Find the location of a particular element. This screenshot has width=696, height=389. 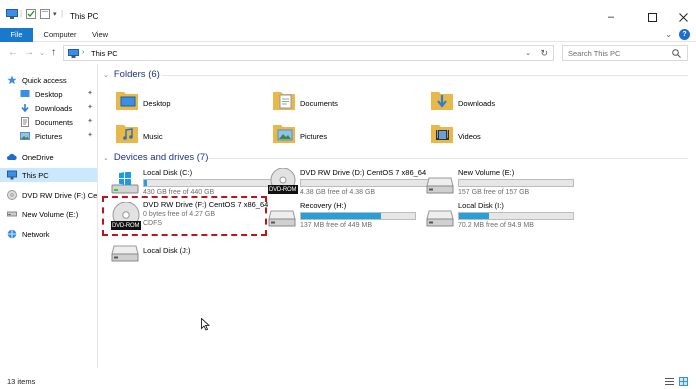

drive-name: Local Disk (C:) is located at coordinates (168, 172).